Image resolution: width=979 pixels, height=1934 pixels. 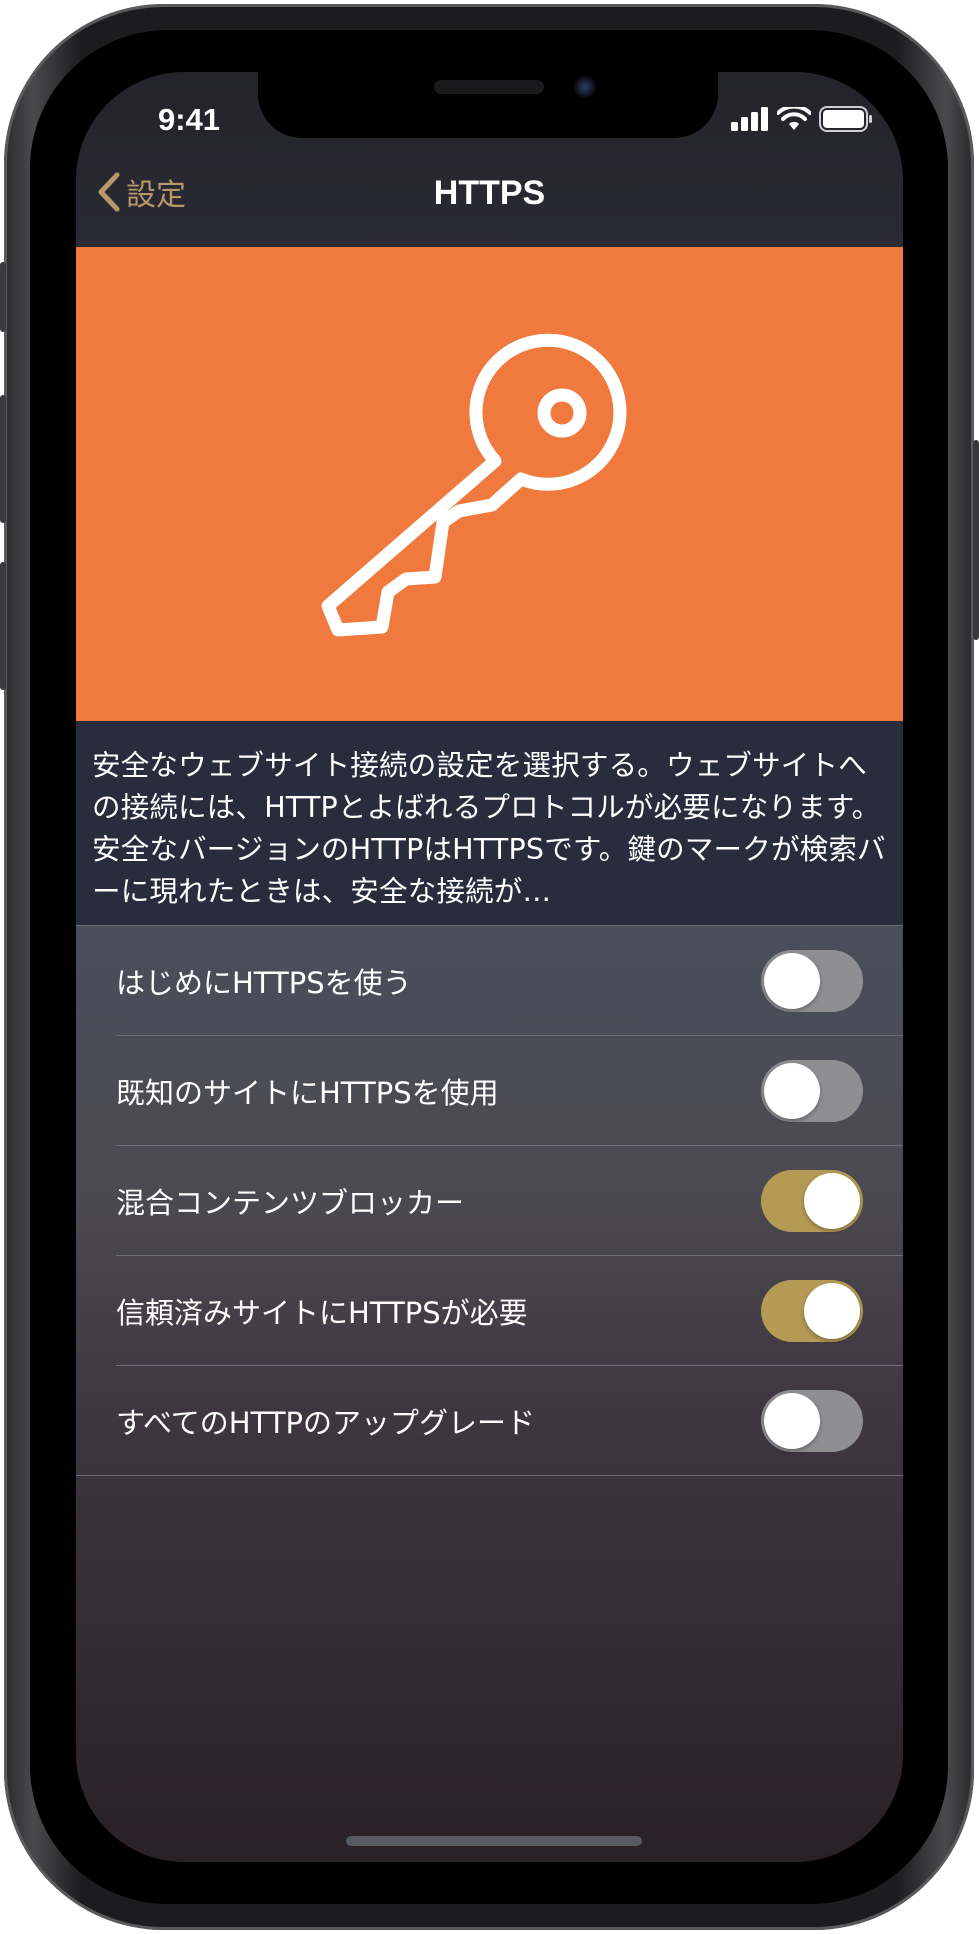 I want to click on setting-row-mixed-content-blocker: 混合コンテンツブロッカー, so click(x=489, y=1201).